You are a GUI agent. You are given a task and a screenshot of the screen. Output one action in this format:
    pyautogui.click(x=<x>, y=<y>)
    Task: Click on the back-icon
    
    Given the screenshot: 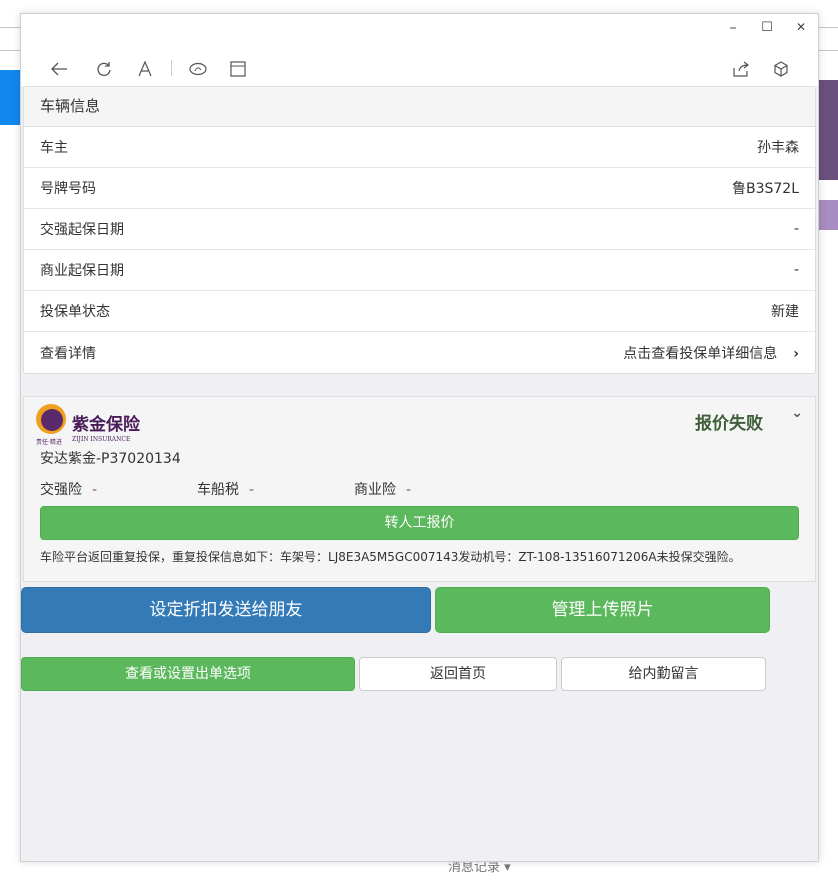 What is the action you would take?
    pyautogui.click(x=59, y=69)
    